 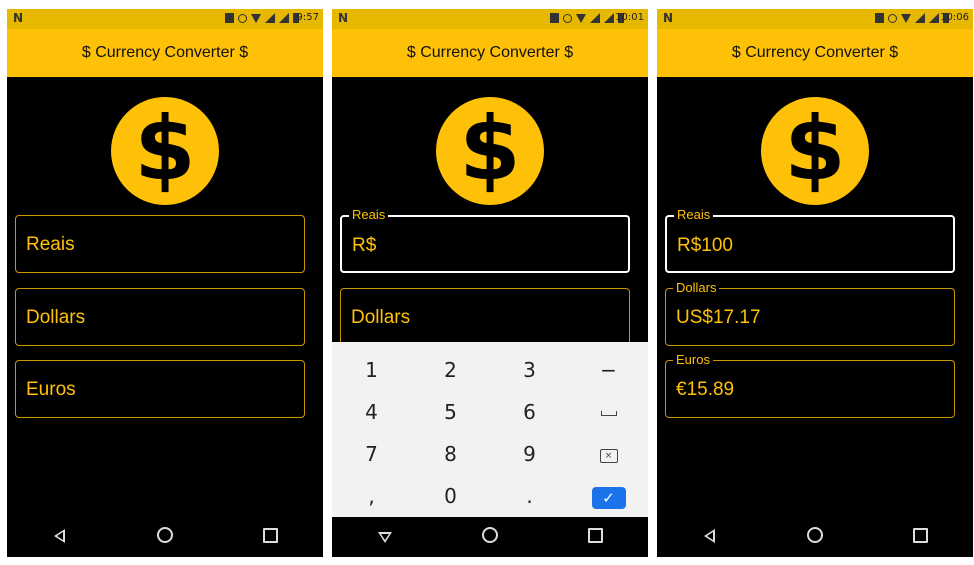 I want to click on reais-input: Reais R$, so click(x=485, y=240).